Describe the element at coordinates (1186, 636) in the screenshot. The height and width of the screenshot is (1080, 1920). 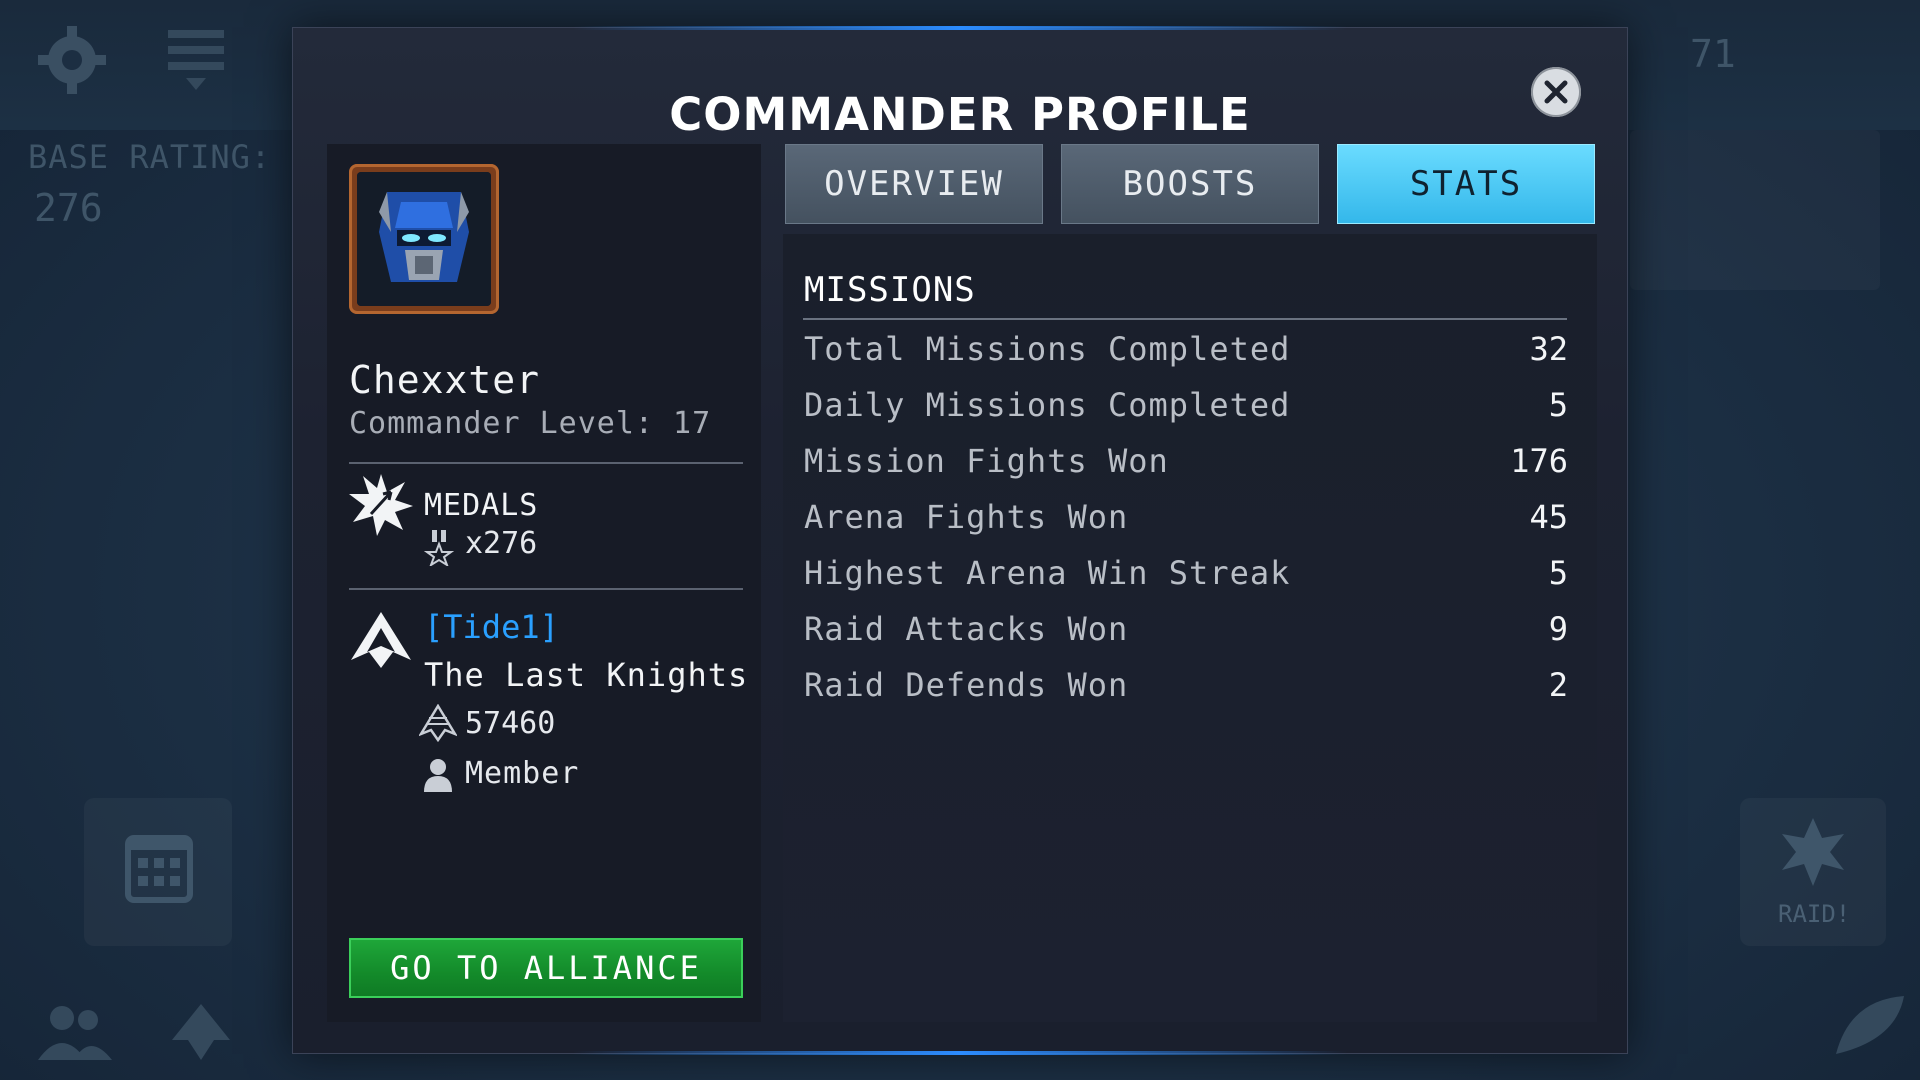
I see `stat-row: Raid Attacks Won 9` at that location.